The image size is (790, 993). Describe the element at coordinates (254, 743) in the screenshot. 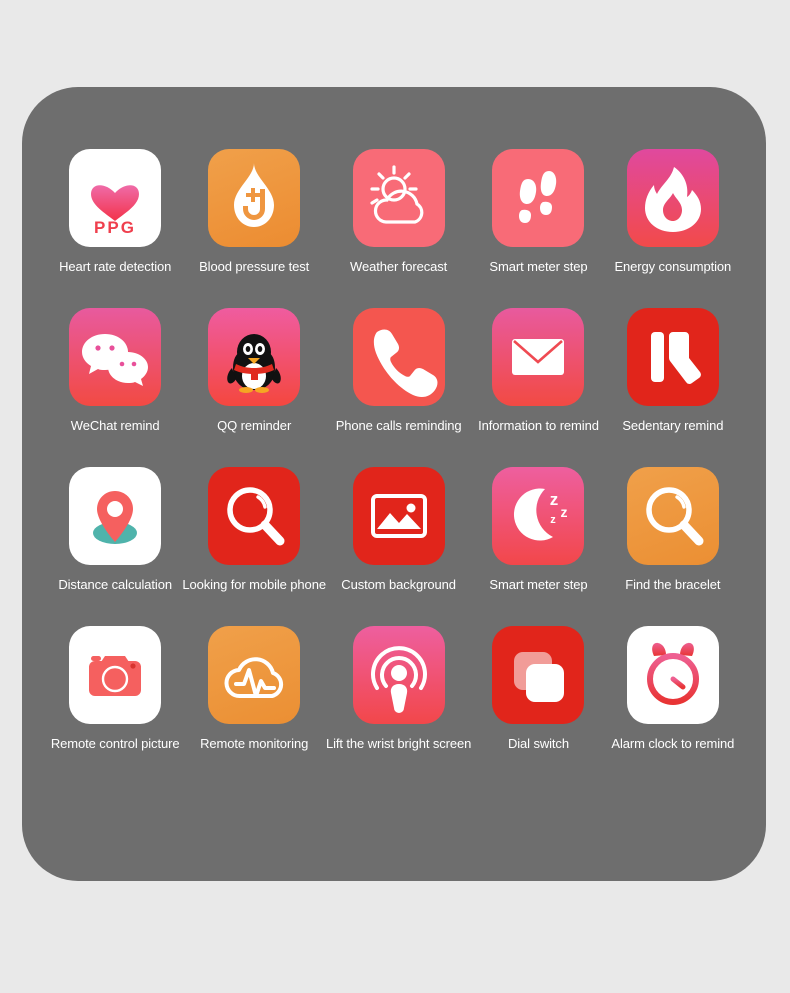

I see `app-icon-label: Remote monitoring` at that location.